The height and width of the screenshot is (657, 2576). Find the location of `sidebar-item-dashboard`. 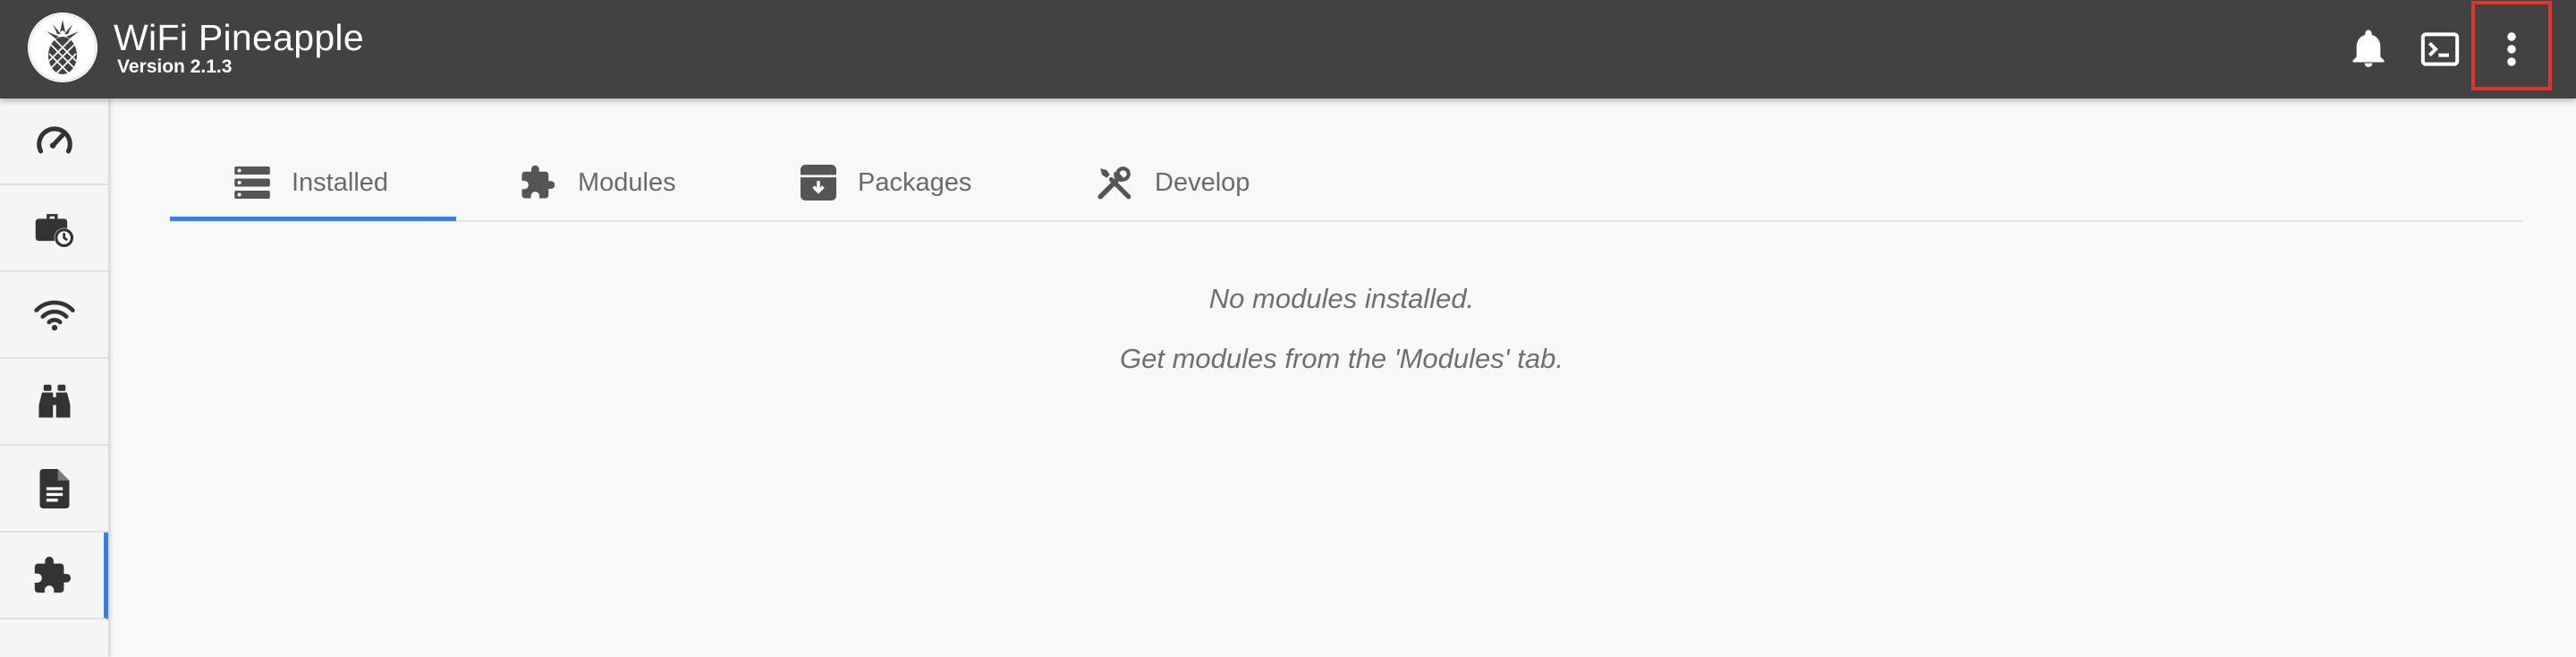

sidebar-item-dashboard is located at coordinates (54, 141).